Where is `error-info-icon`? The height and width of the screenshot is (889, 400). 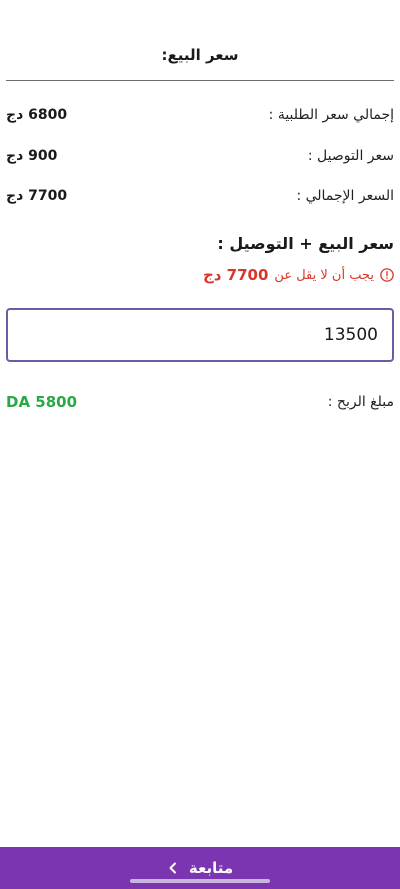 error-info-icon is located at coordinates (387, 275).